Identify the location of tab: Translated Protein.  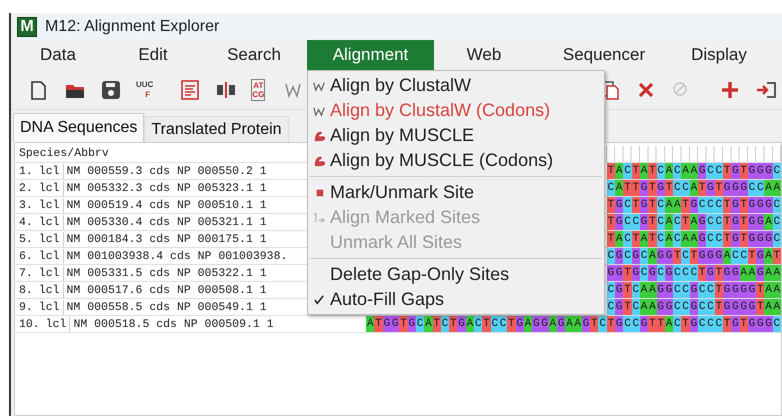
(216, 129).